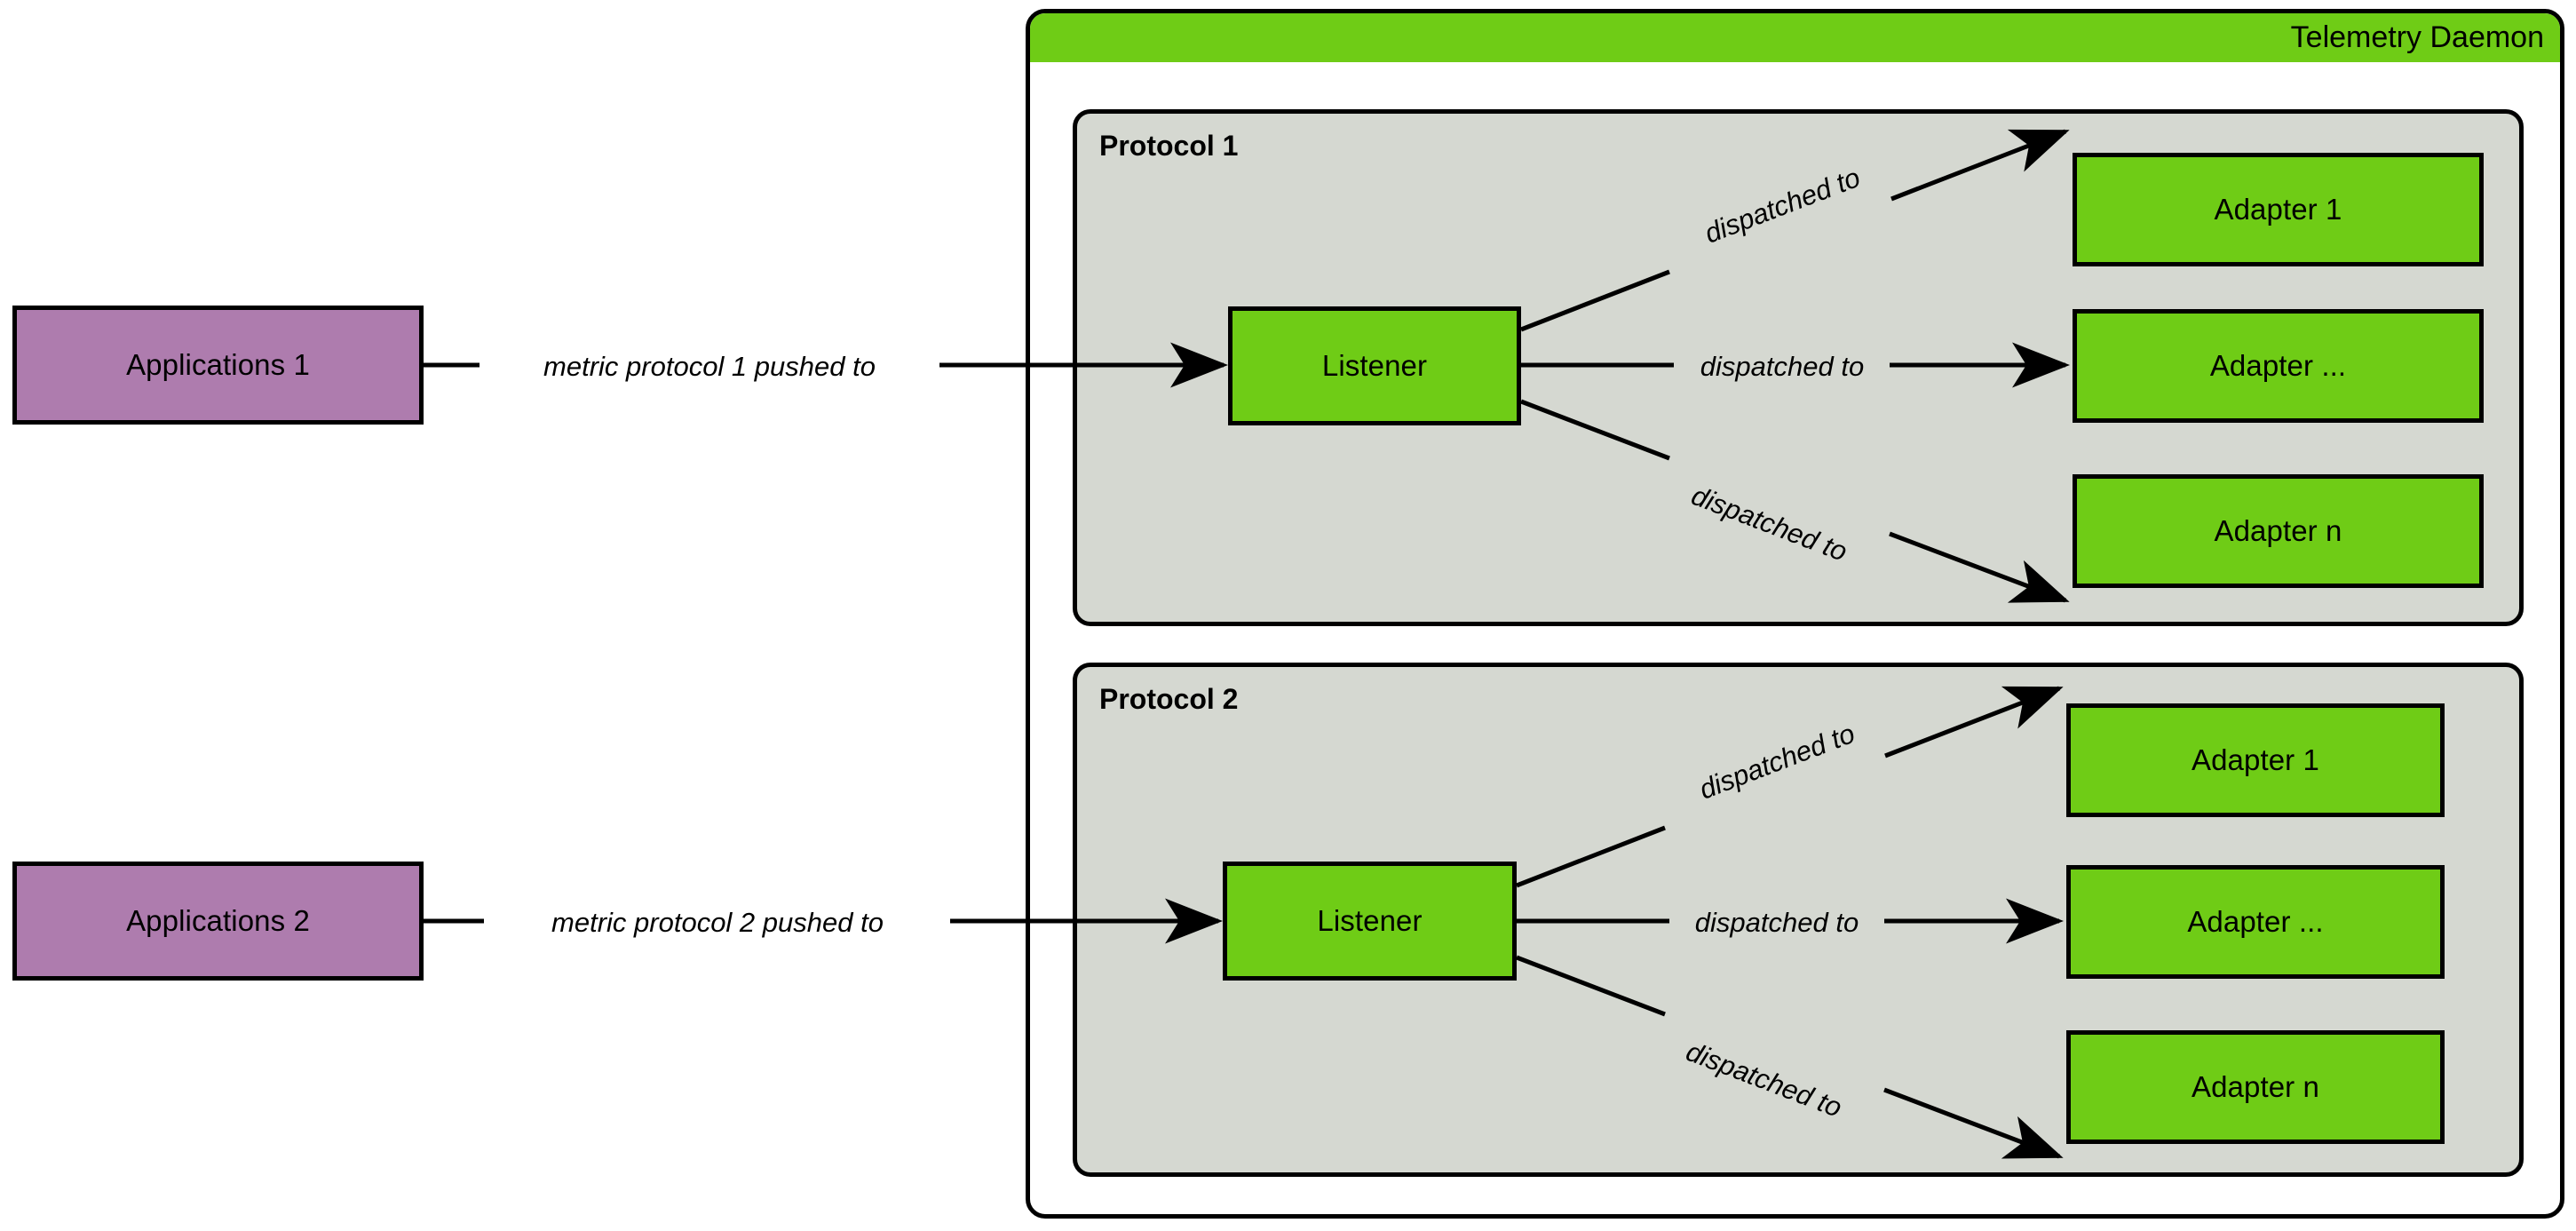 This screenshot has height=1231, width=2576. What do you see at coordinates (1783, 366) in the screenshot?
I see `dispatch-label-p1-2: dispatched to` at bounding box center [1783, 366].